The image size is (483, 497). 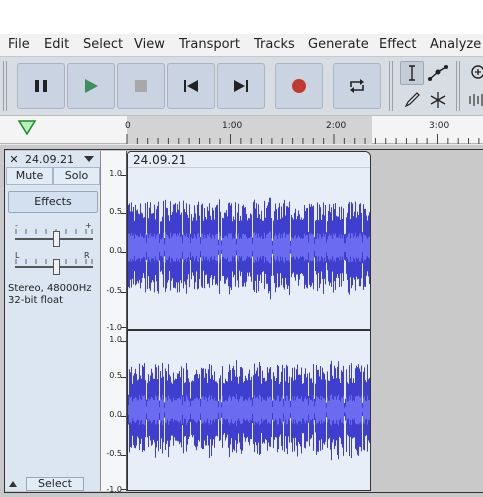 I want to click on scale-label-1-top: 1.0, so click(x=115, y=173).